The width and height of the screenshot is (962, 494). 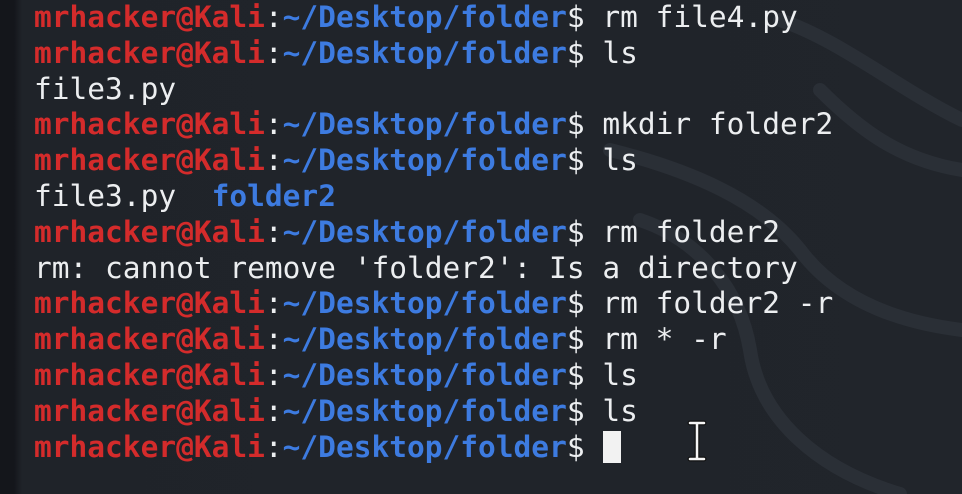 What do you see at coordinates (691, 231) in the screenshot?
I see `command-text: rm folder2` at bounding box center [691, 231].